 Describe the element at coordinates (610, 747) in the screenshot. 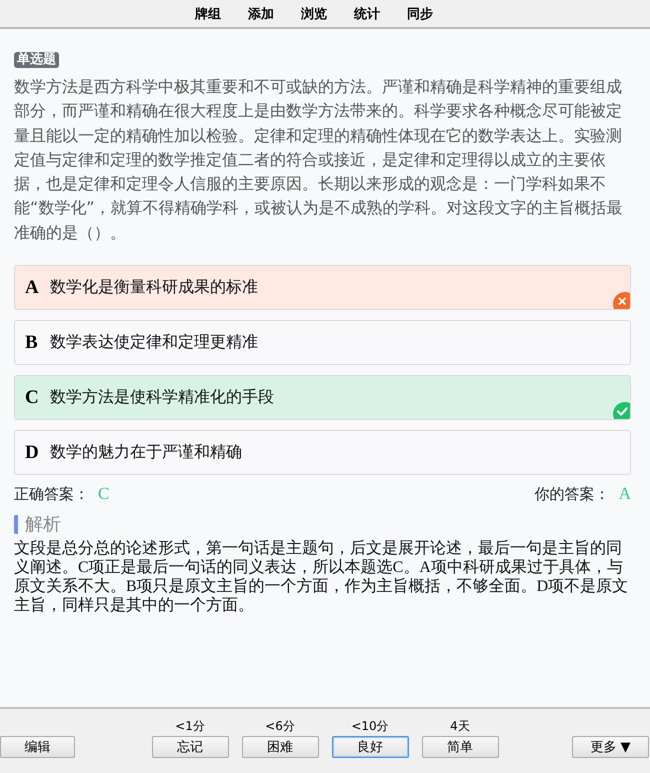

I see `more-button: 更多 ▼` at that location.